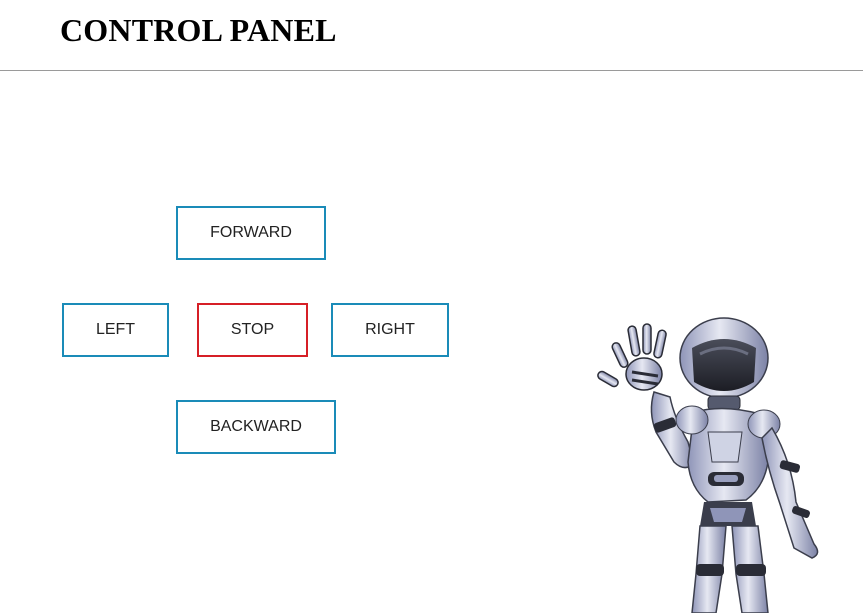 The height and width of the screenshot is (613, 868). I want to click on page-header: CONTROL PANEL, so click(431, 35).